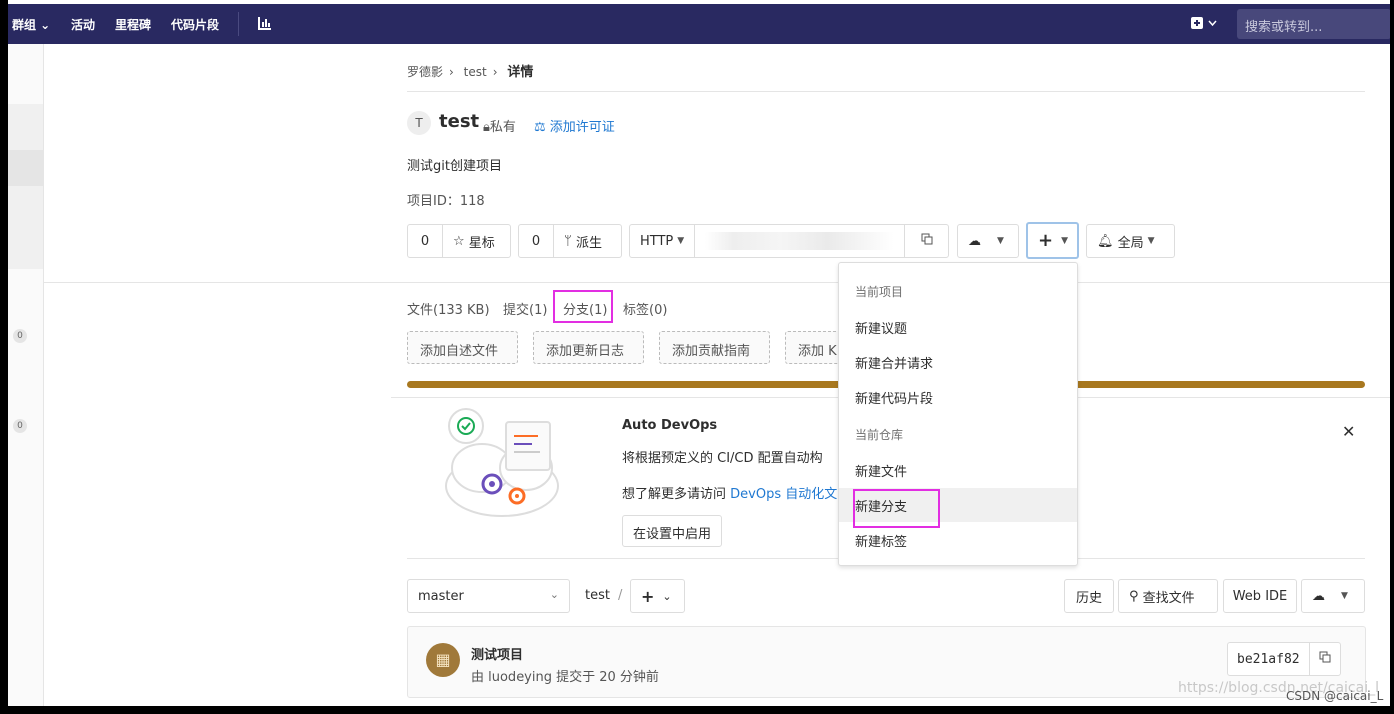 Image resolution: width=1394 pixels, height=714 pixels. Describe the element at coordinates (1136, 596) in the screenshot. I see `search-icon: ⚲` at that location.